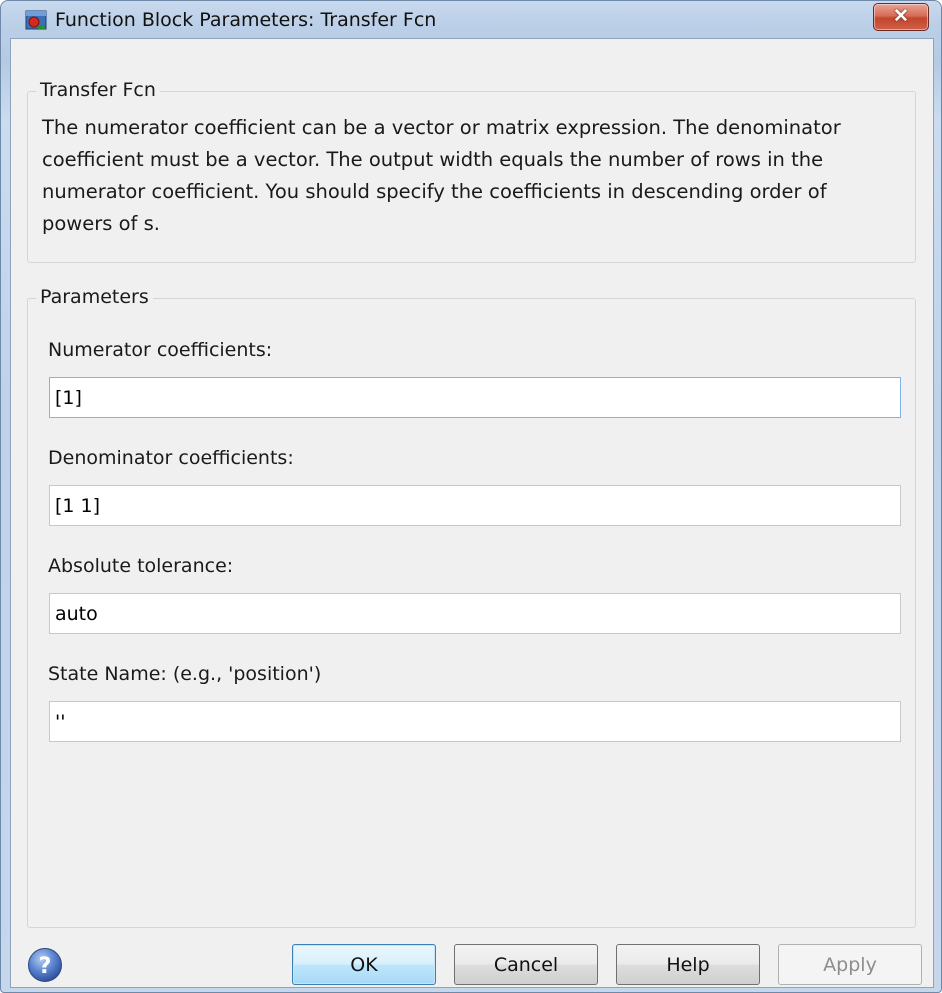 The image size is (942, 993). What do you see at coordinates (185, 674) in the screenshot?
I see `state-name-label: State Name: (e.g., 'position')` at bounding box center [185, 674].